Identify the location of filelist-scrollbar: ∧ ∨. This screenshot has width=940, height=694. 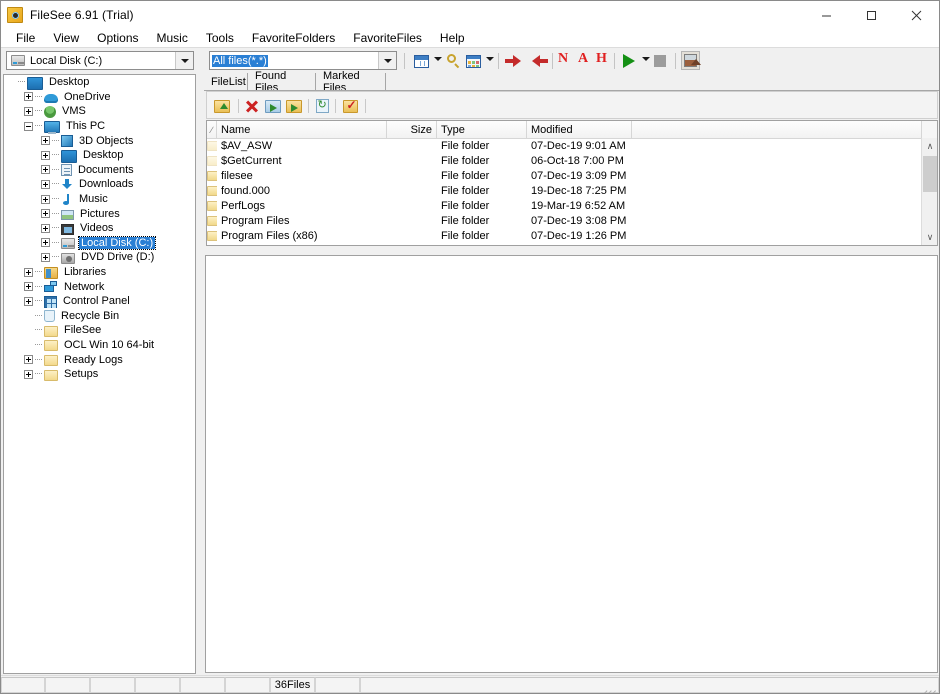
(929, 191).